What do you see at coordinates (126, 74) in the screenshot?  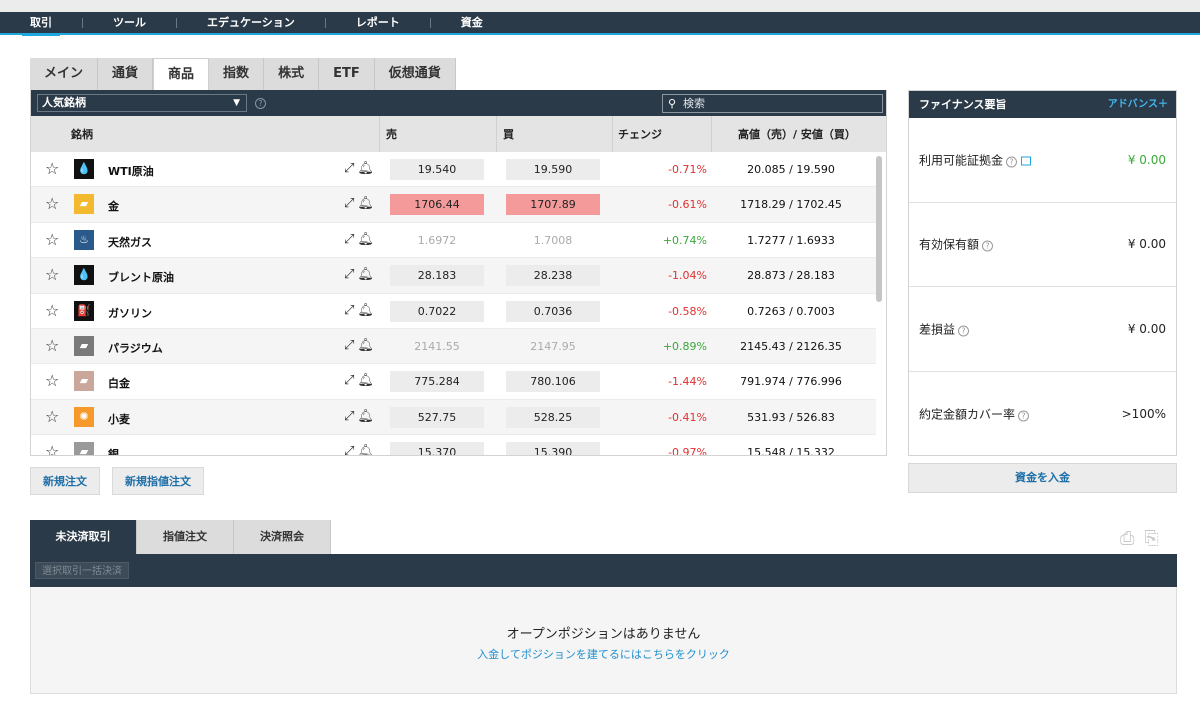 I see `tab-currency: 通貨` at bounding box center [126, 74].